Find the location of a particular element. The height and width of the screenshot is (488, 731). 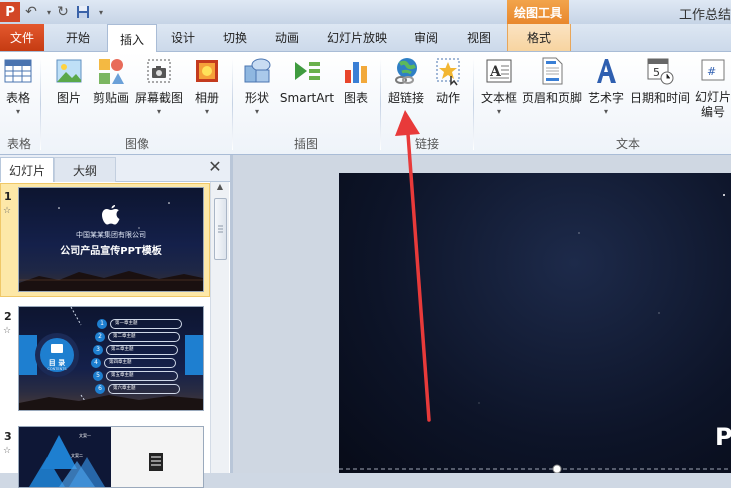

textbox-button: A 文本框 ▾ is located at coordinates (499, 86).